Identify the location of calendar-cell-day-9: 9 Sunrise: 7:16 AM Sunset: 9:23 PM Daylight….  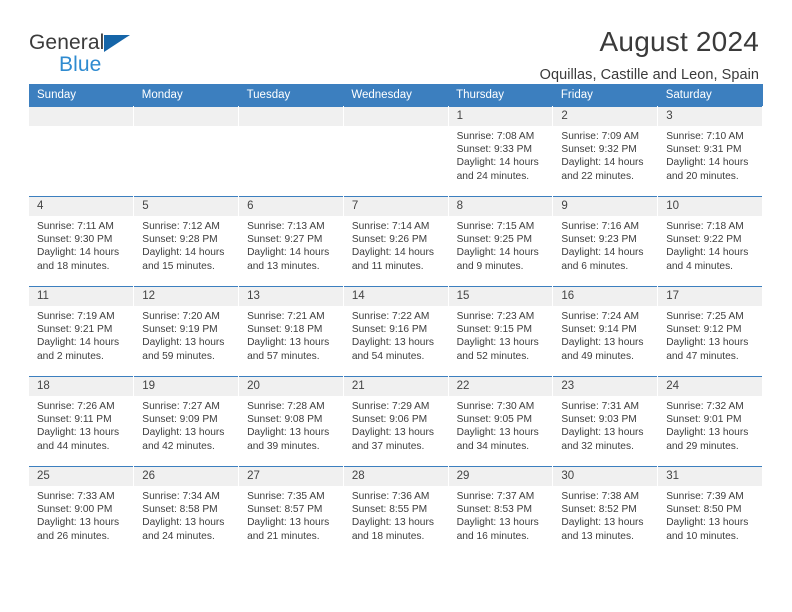
(605, 241).